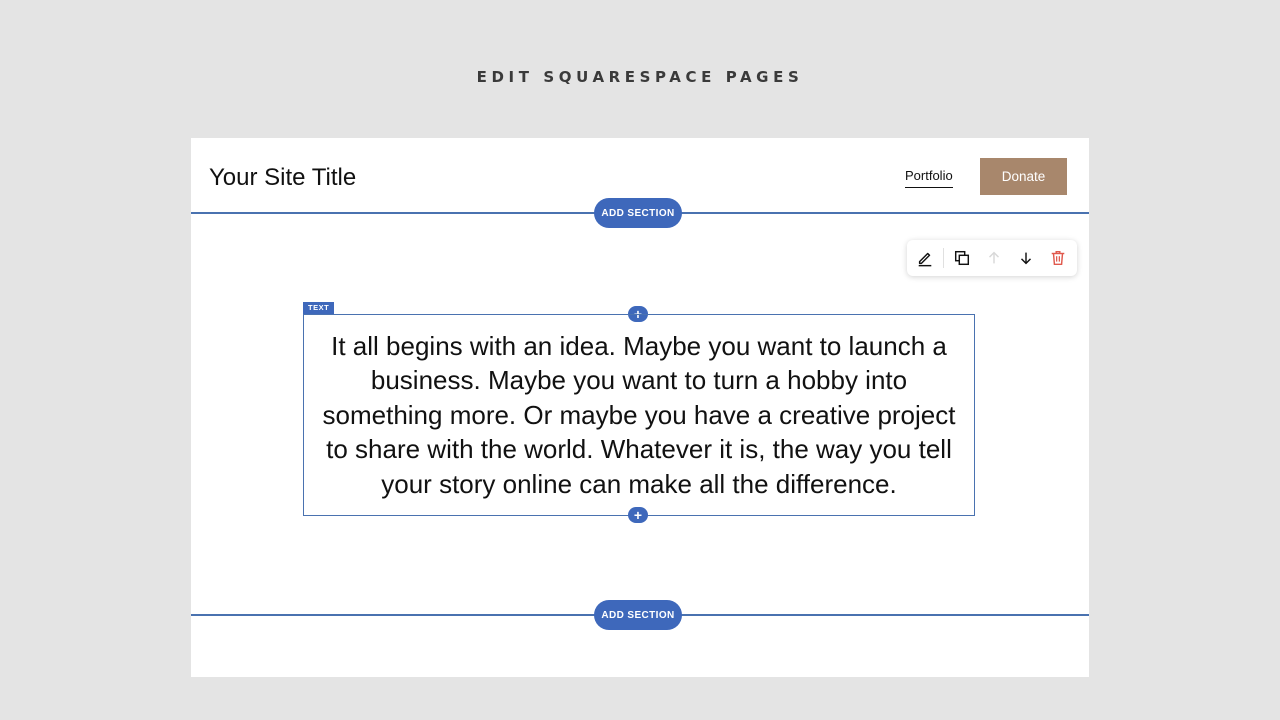  I want to click on donate-button: Donate, so click(1023, 176).